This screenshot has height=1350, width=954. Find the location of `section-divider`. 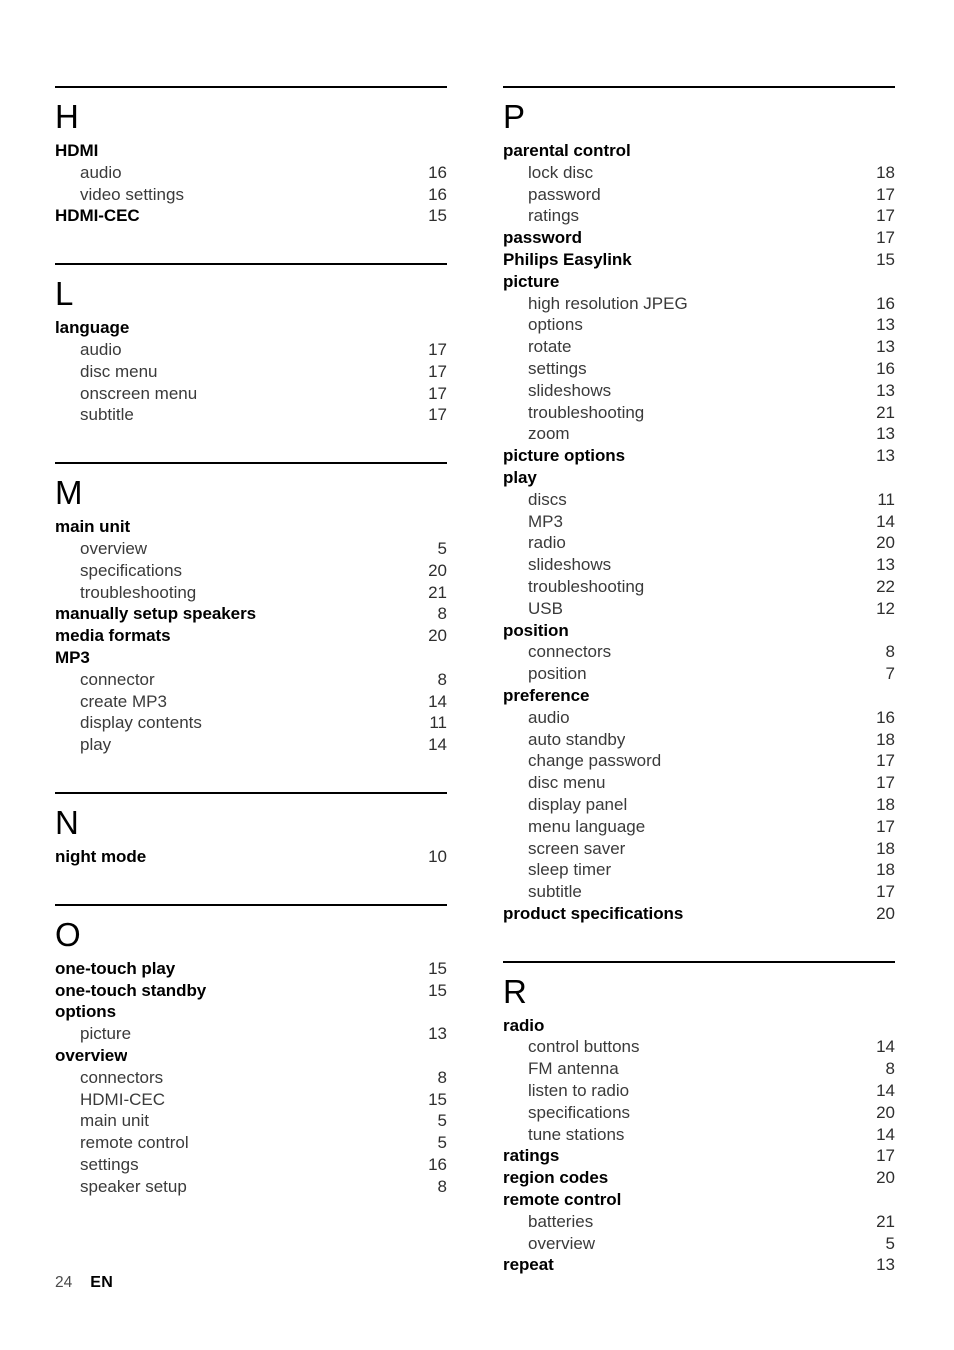

section-divider is located at coordinates (251, 463).